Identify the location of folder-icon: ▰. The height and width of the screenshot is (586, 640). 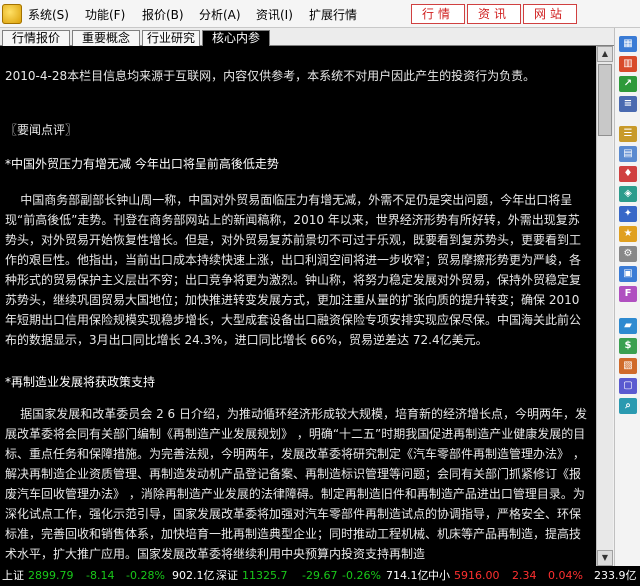
(628, 326).